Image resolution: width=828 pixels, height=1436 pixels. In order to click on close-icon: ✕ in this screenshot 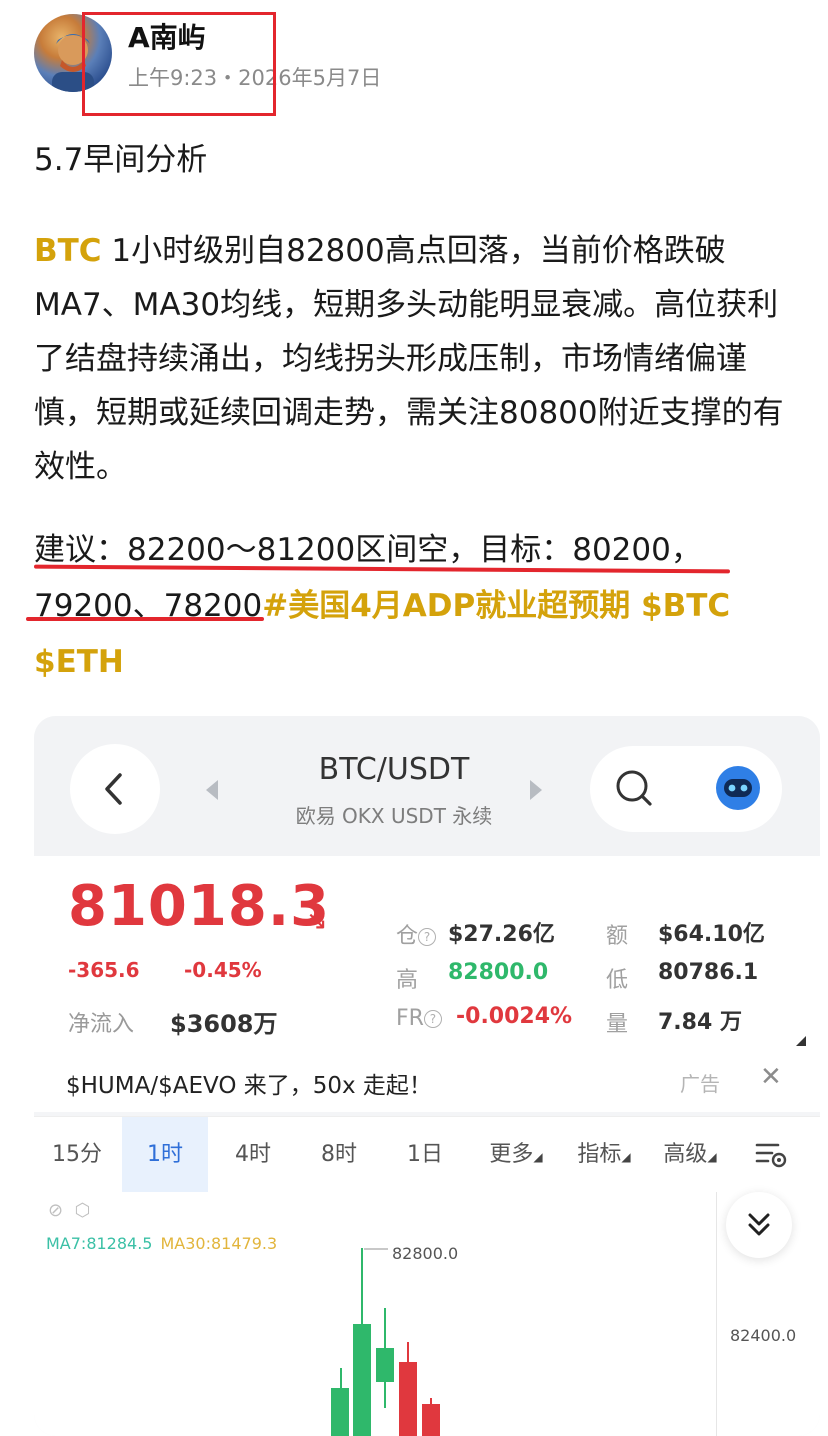, I will do `click(771, 1077)`.